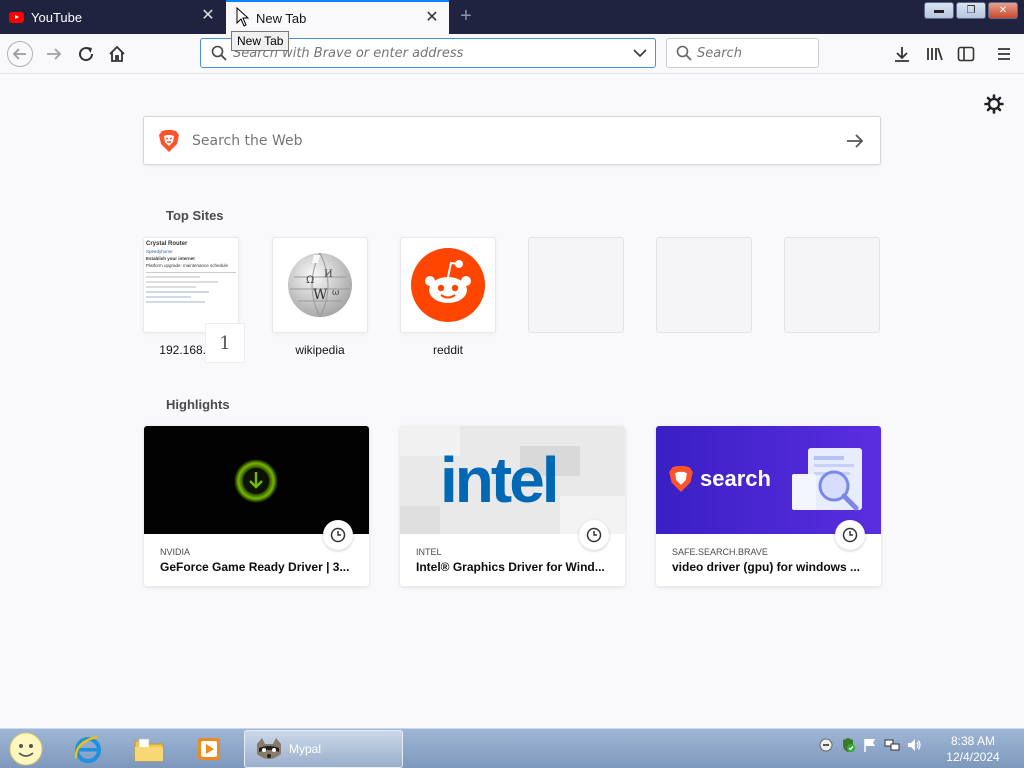  I want to click on media-player-icon, so click(209, 749).